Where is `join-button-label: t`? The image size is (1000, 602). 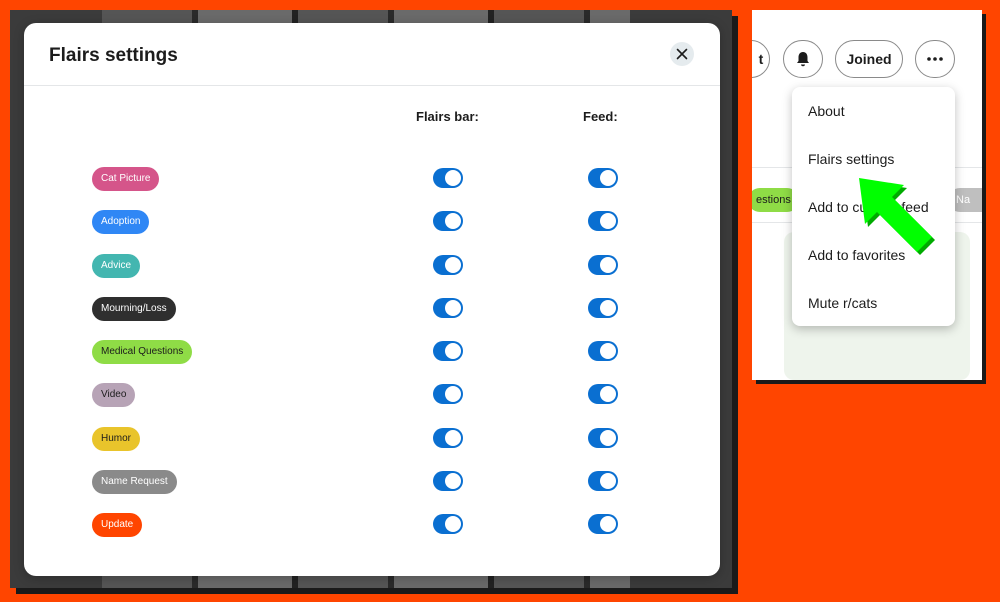 join-button-label: t is located at coordinates (761, 59).